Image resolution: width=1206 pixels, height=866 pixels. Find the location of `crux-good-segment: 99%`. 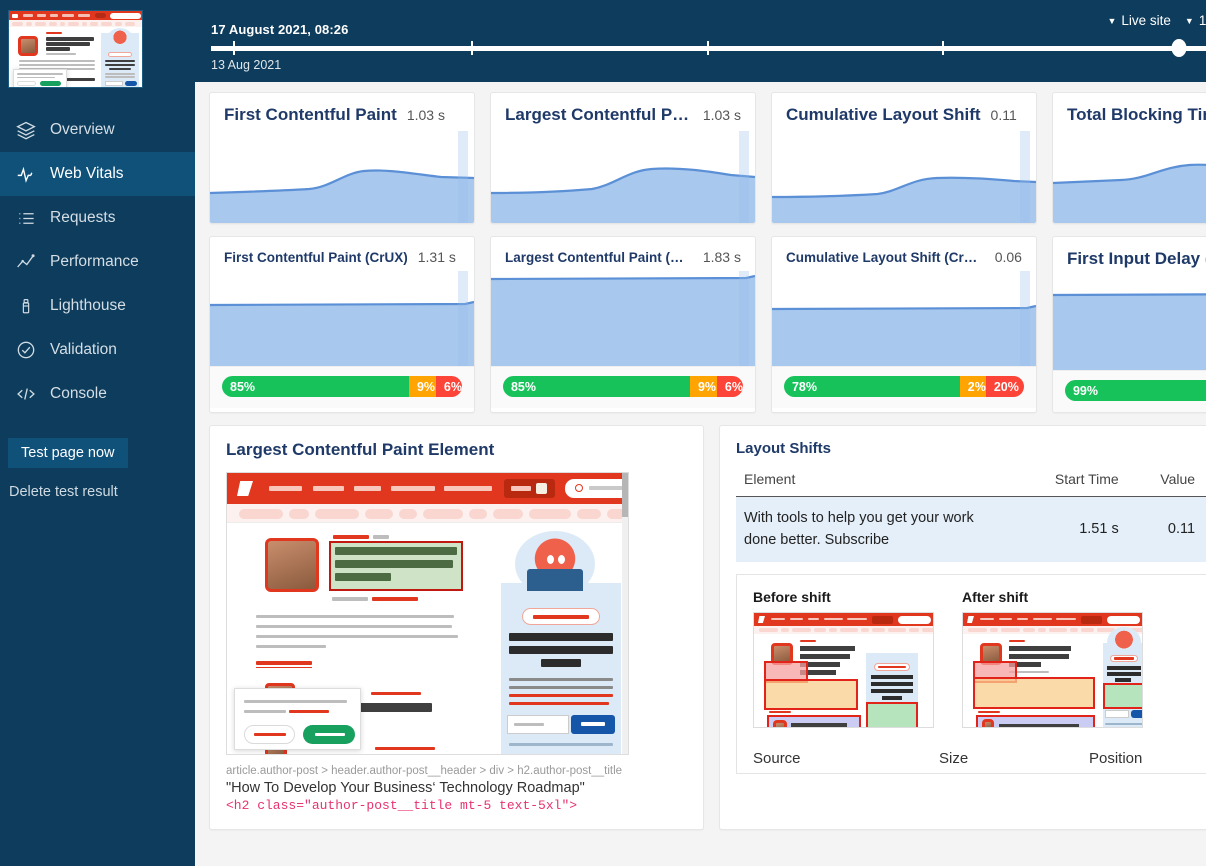

crux-good-segment: 99% is located at coordinates (1135, 390).